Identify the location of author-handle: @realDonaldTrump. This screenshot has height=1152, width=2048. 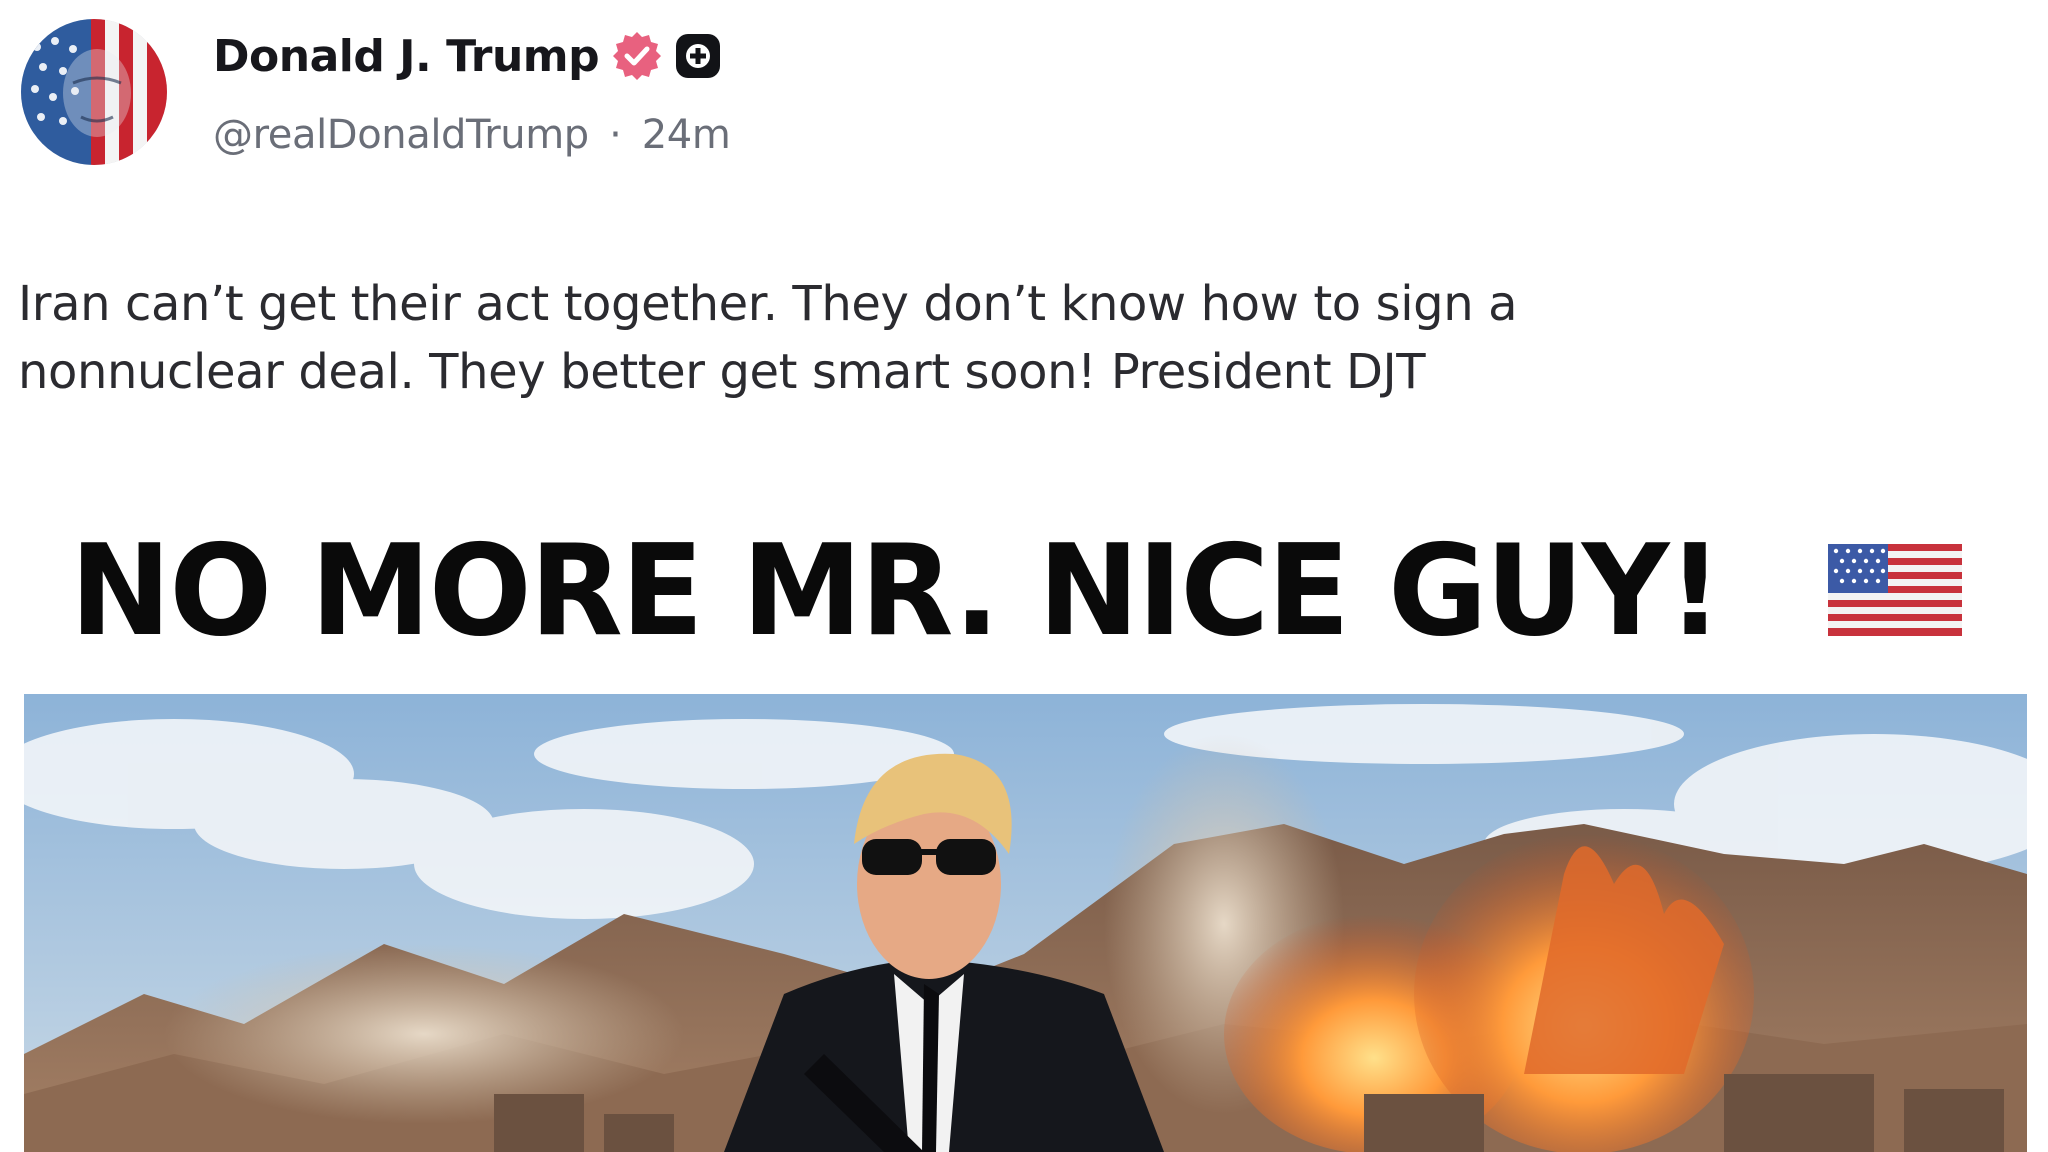
(401, 135).